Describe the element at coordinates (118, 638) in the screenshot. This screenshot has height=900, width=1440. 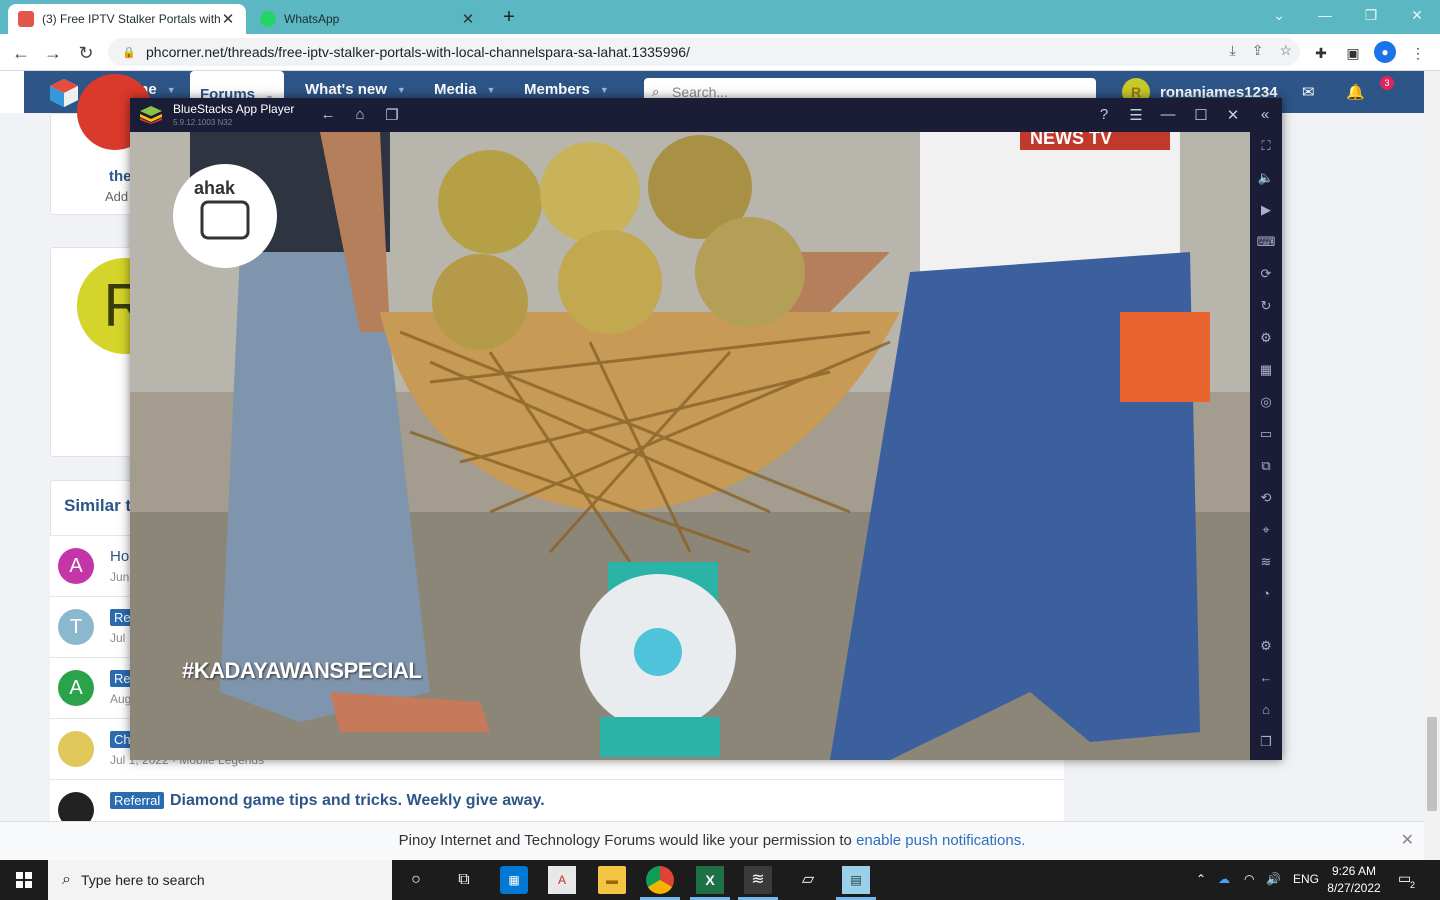
I see `thread-meta: Jul` at that location.